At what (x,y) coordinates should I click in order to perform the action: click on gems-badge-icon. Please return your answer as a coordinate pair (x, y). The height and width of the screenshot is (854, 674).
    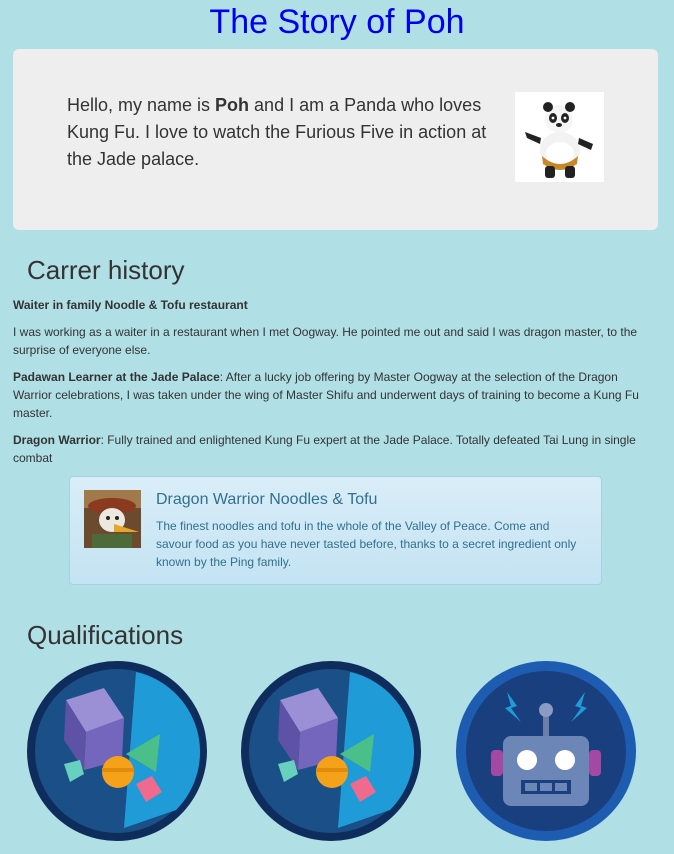
    Looking at the image, I should click on (117, 751).